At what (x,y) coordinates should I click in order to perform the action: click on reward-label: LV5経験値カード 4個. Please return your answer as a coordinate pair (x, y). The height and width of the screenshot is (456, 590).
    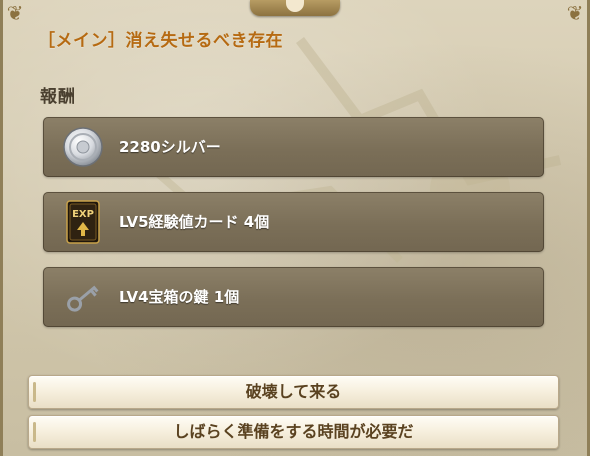
    Looking at the image, I should click on (194, 222).